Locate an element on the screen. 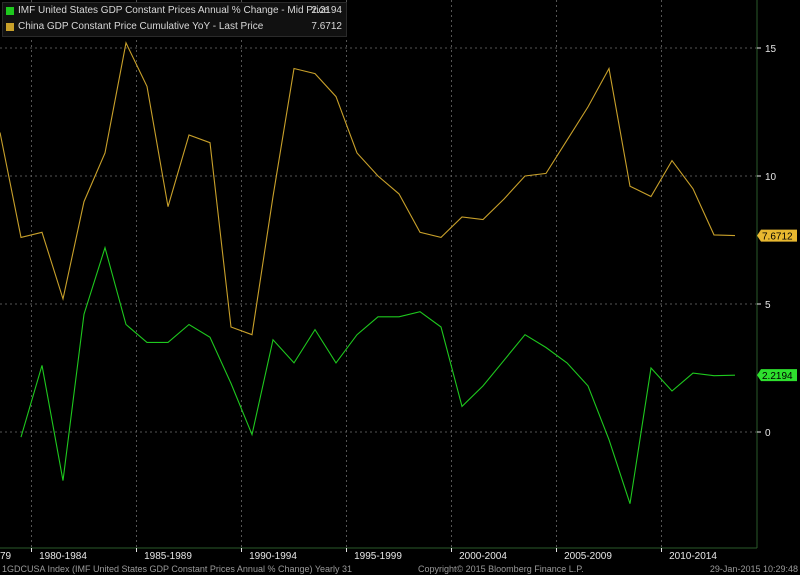  badge-label: 7.6712 is located at coordinates (777, 237).